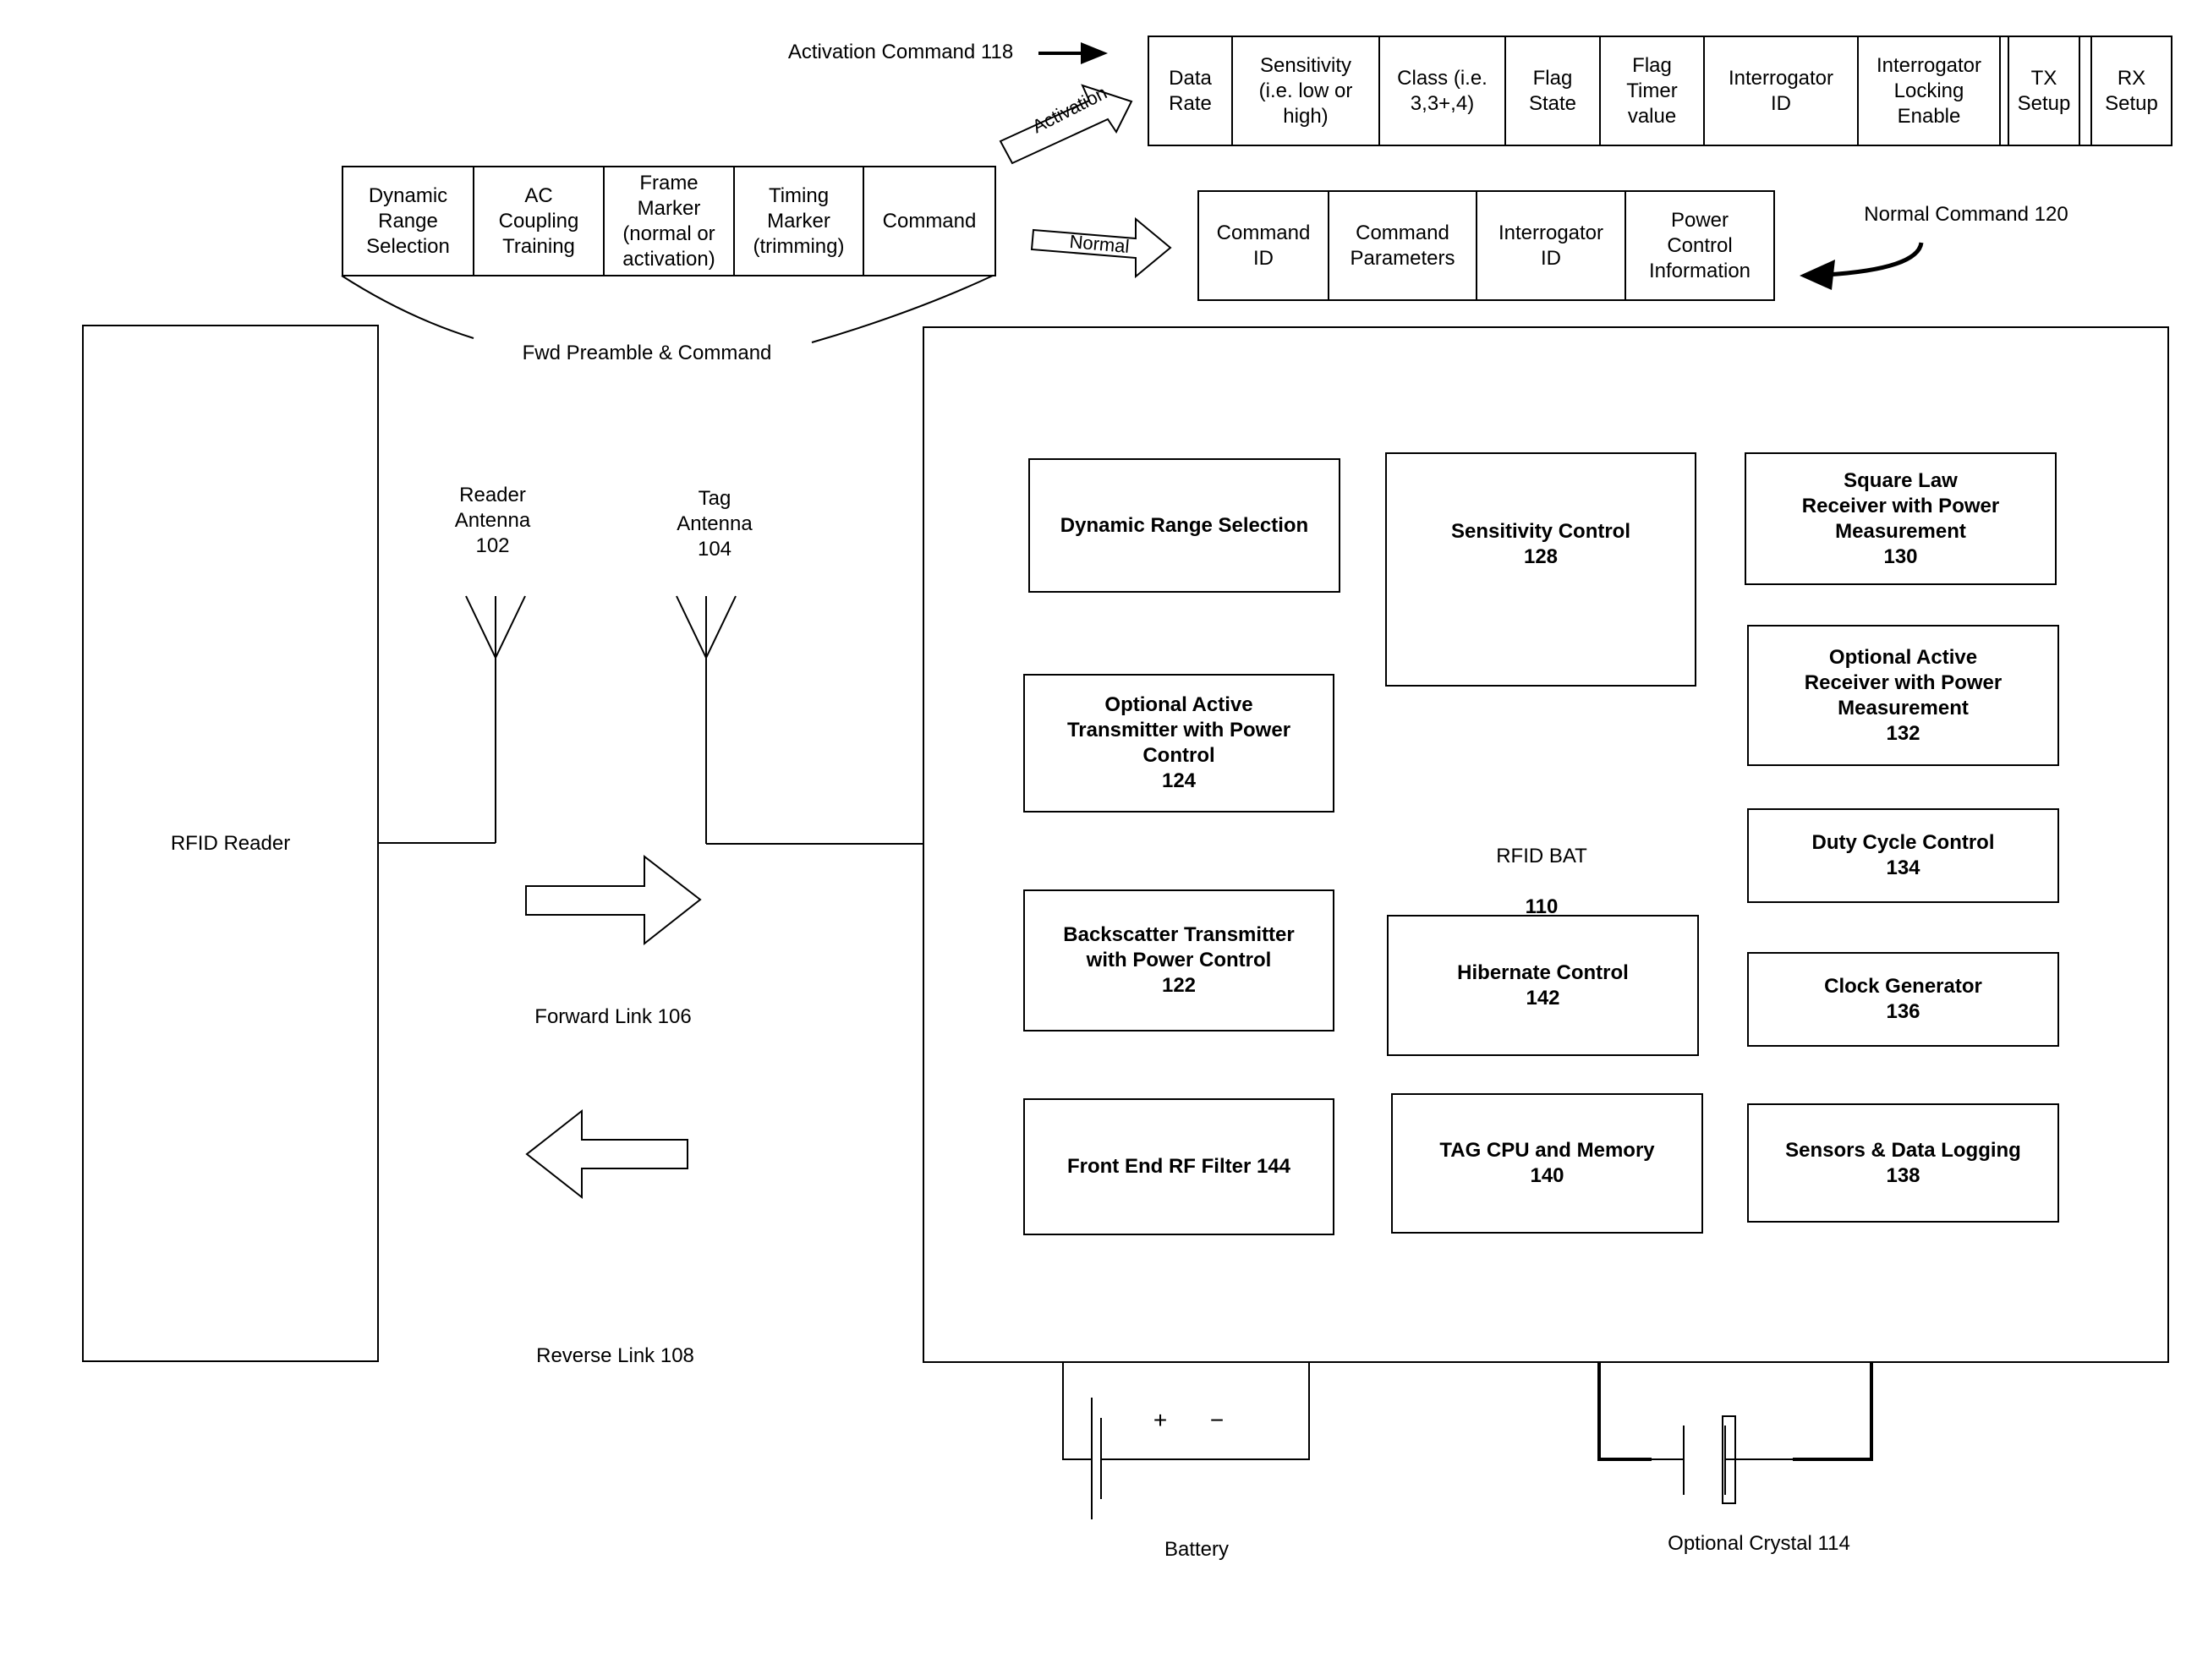 The height and width of the screenshot is (1680, 2208). What do you see at coordinates (901, 52) in the screenshot?
I see `activation-command-label: Activation Command 118` at bounding box center [901, 52].